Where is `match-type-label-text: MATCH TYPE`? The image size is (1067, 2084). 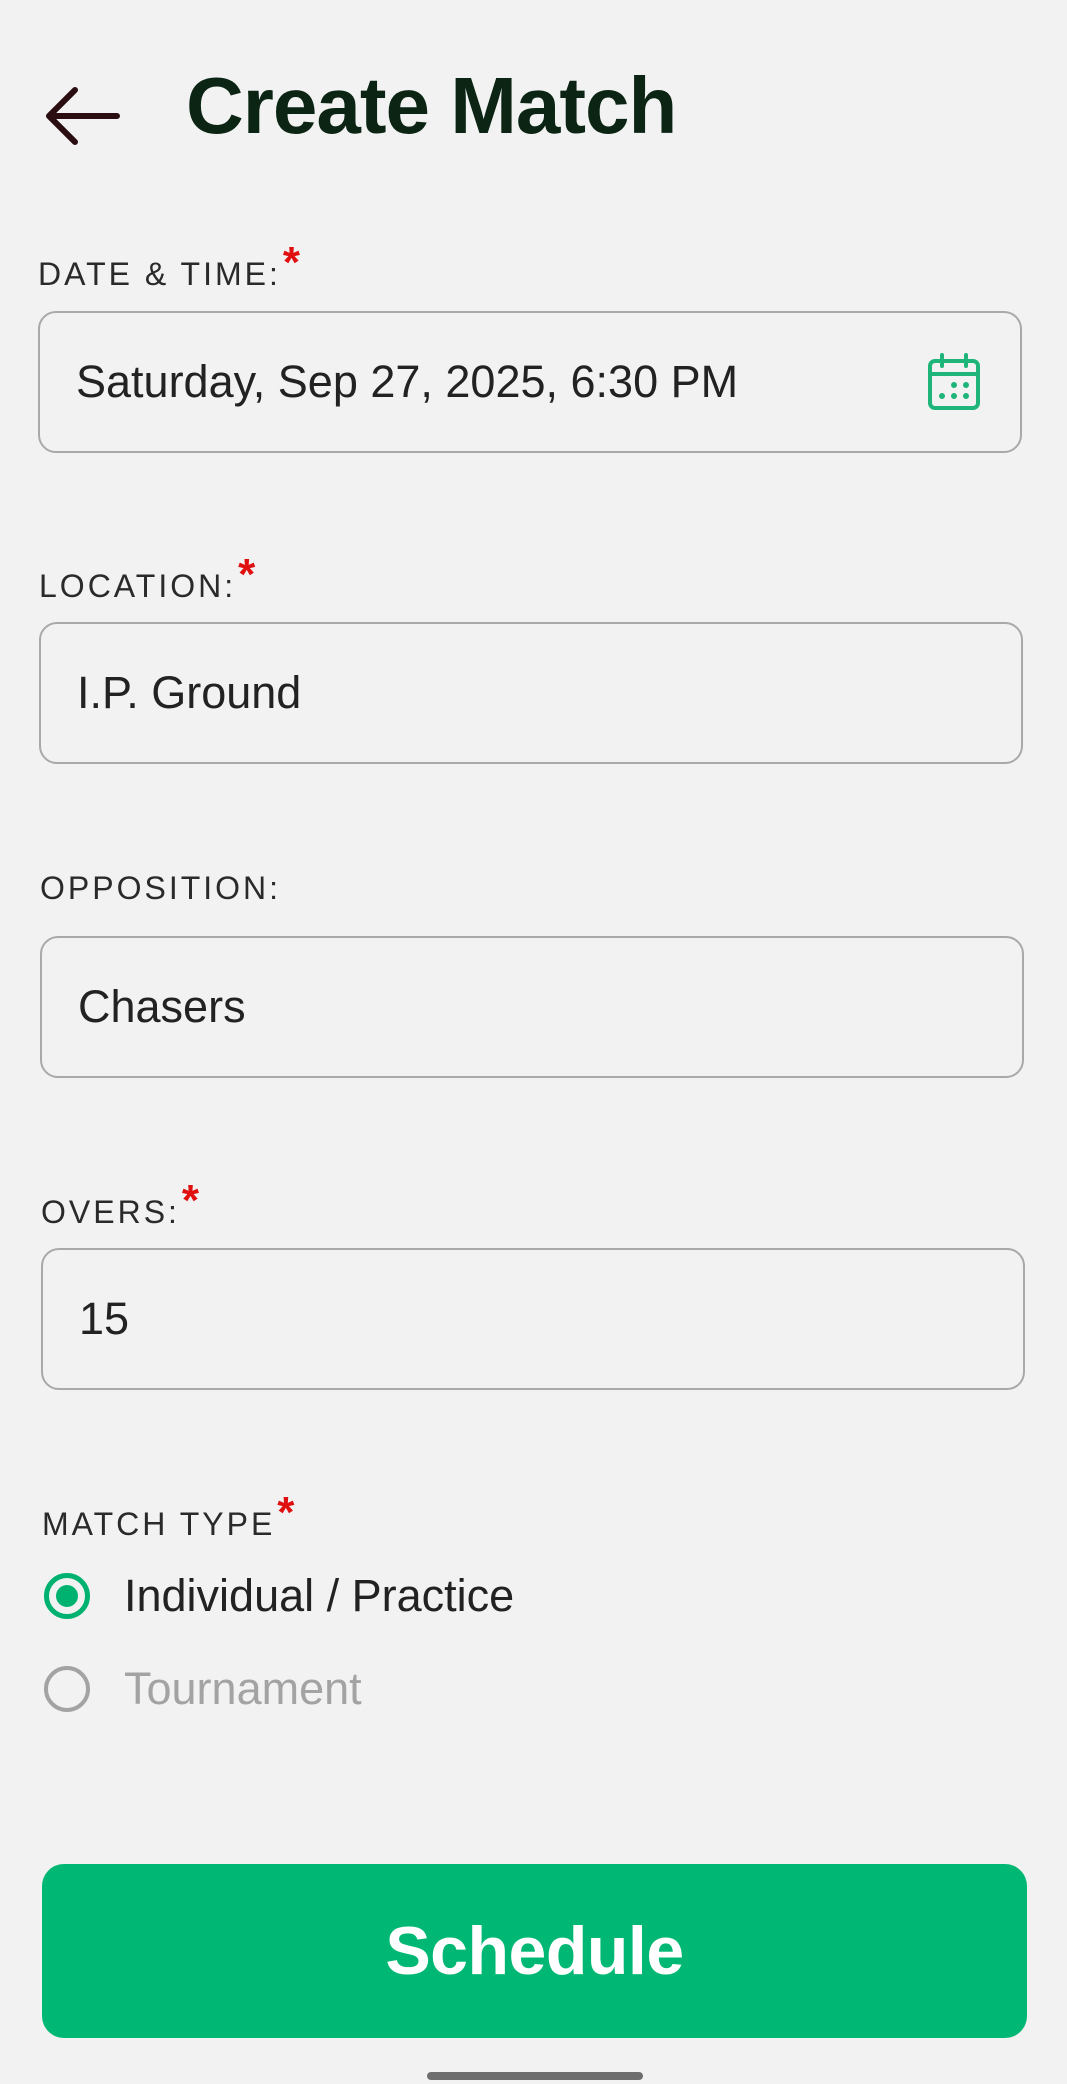
match-type-label-text: MATCH TYPE is located at coordinates (159, 1524).